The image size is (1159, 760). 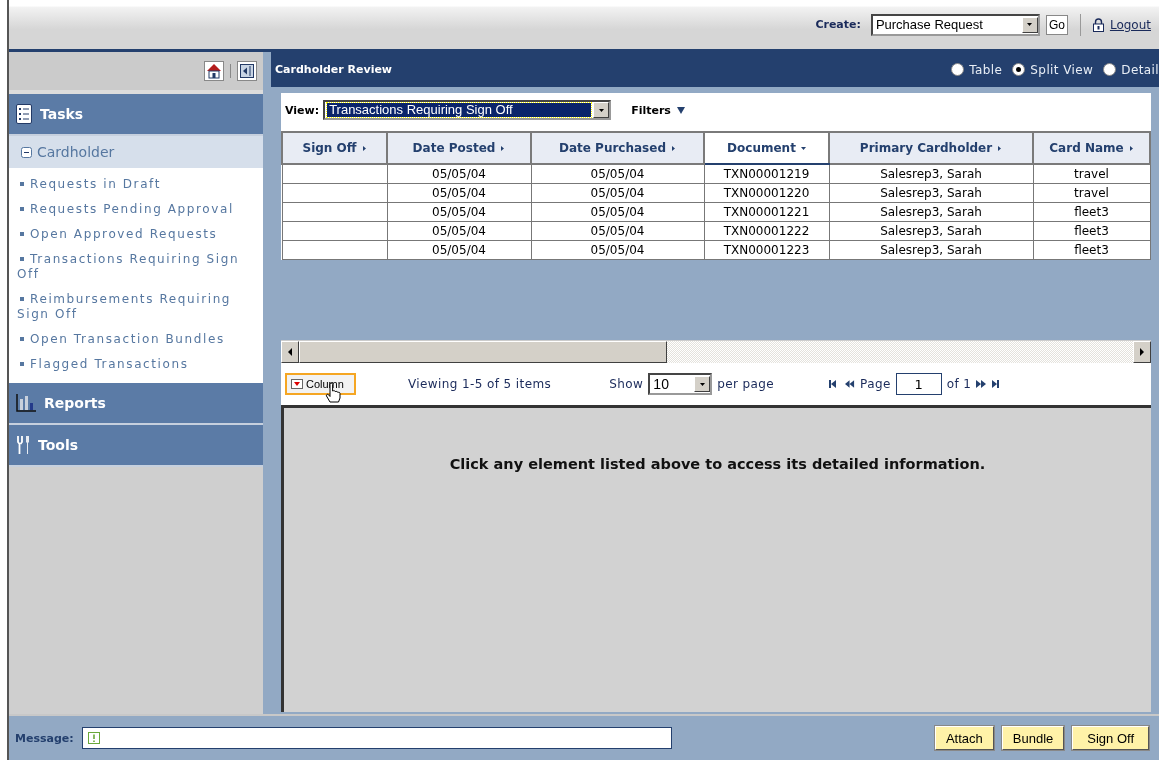 I want to click on collapse-button, so click(x=247, y=71).